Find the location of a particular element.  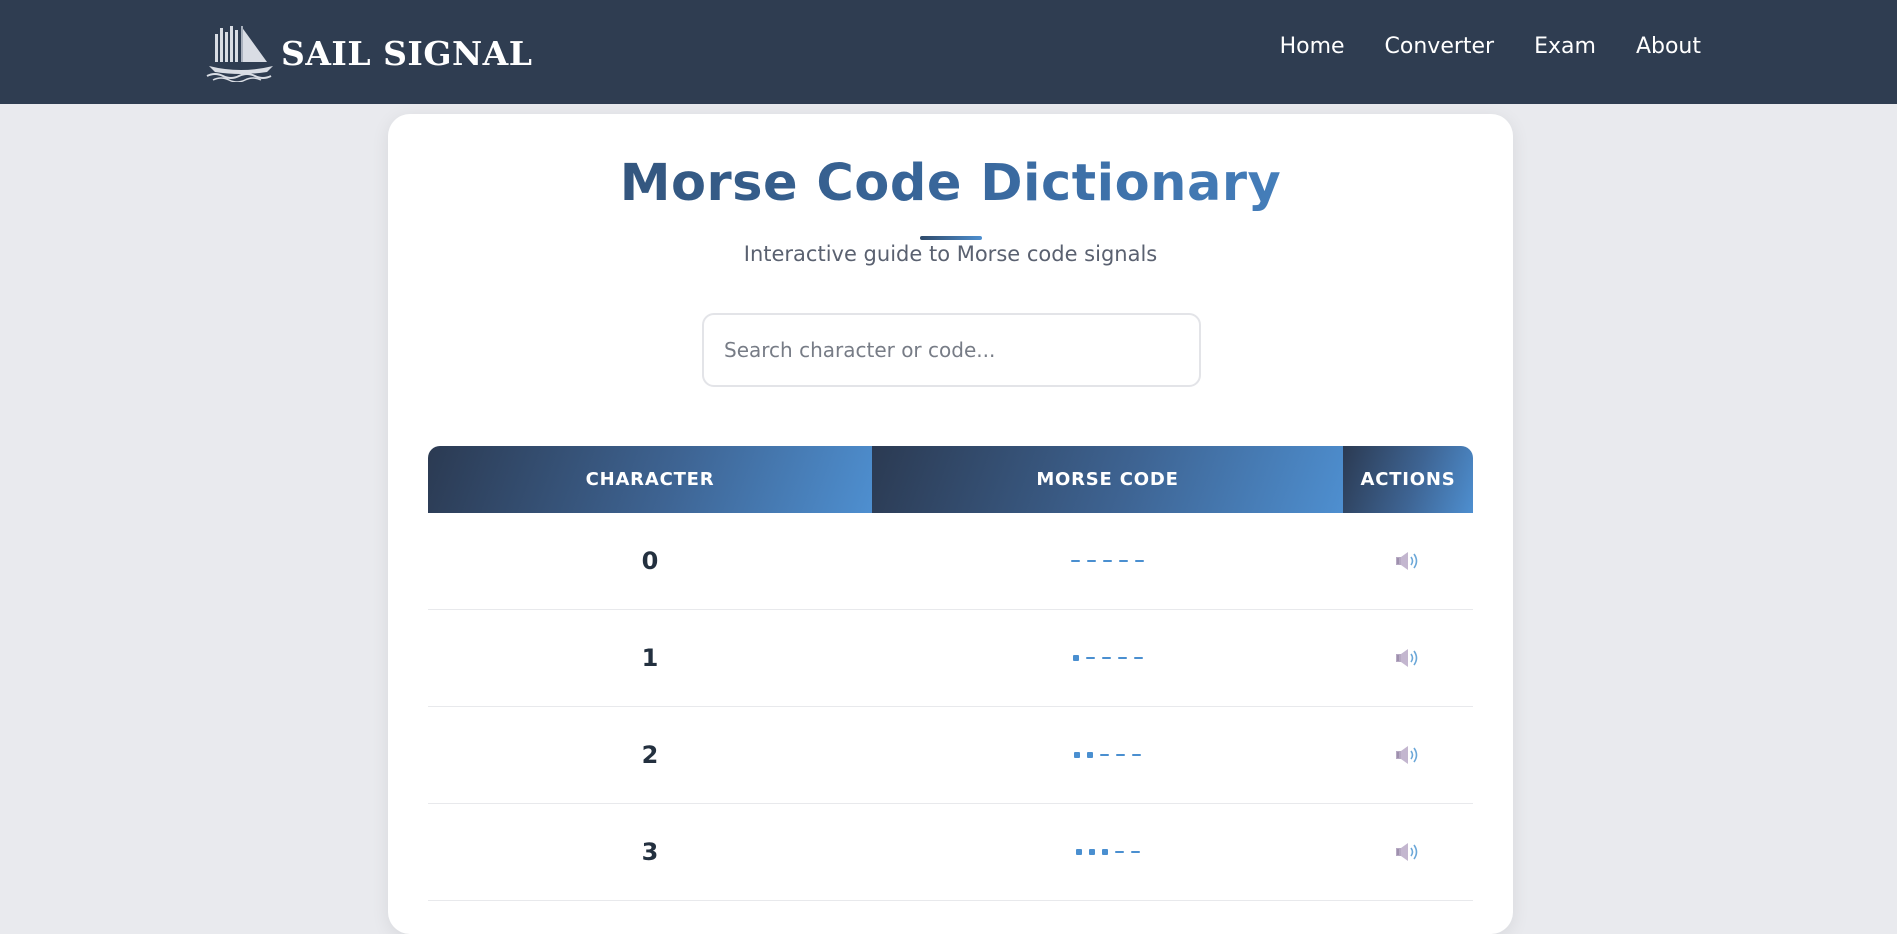

column-header-morse: MORSE CODE is located at coordinates (1107, 479).